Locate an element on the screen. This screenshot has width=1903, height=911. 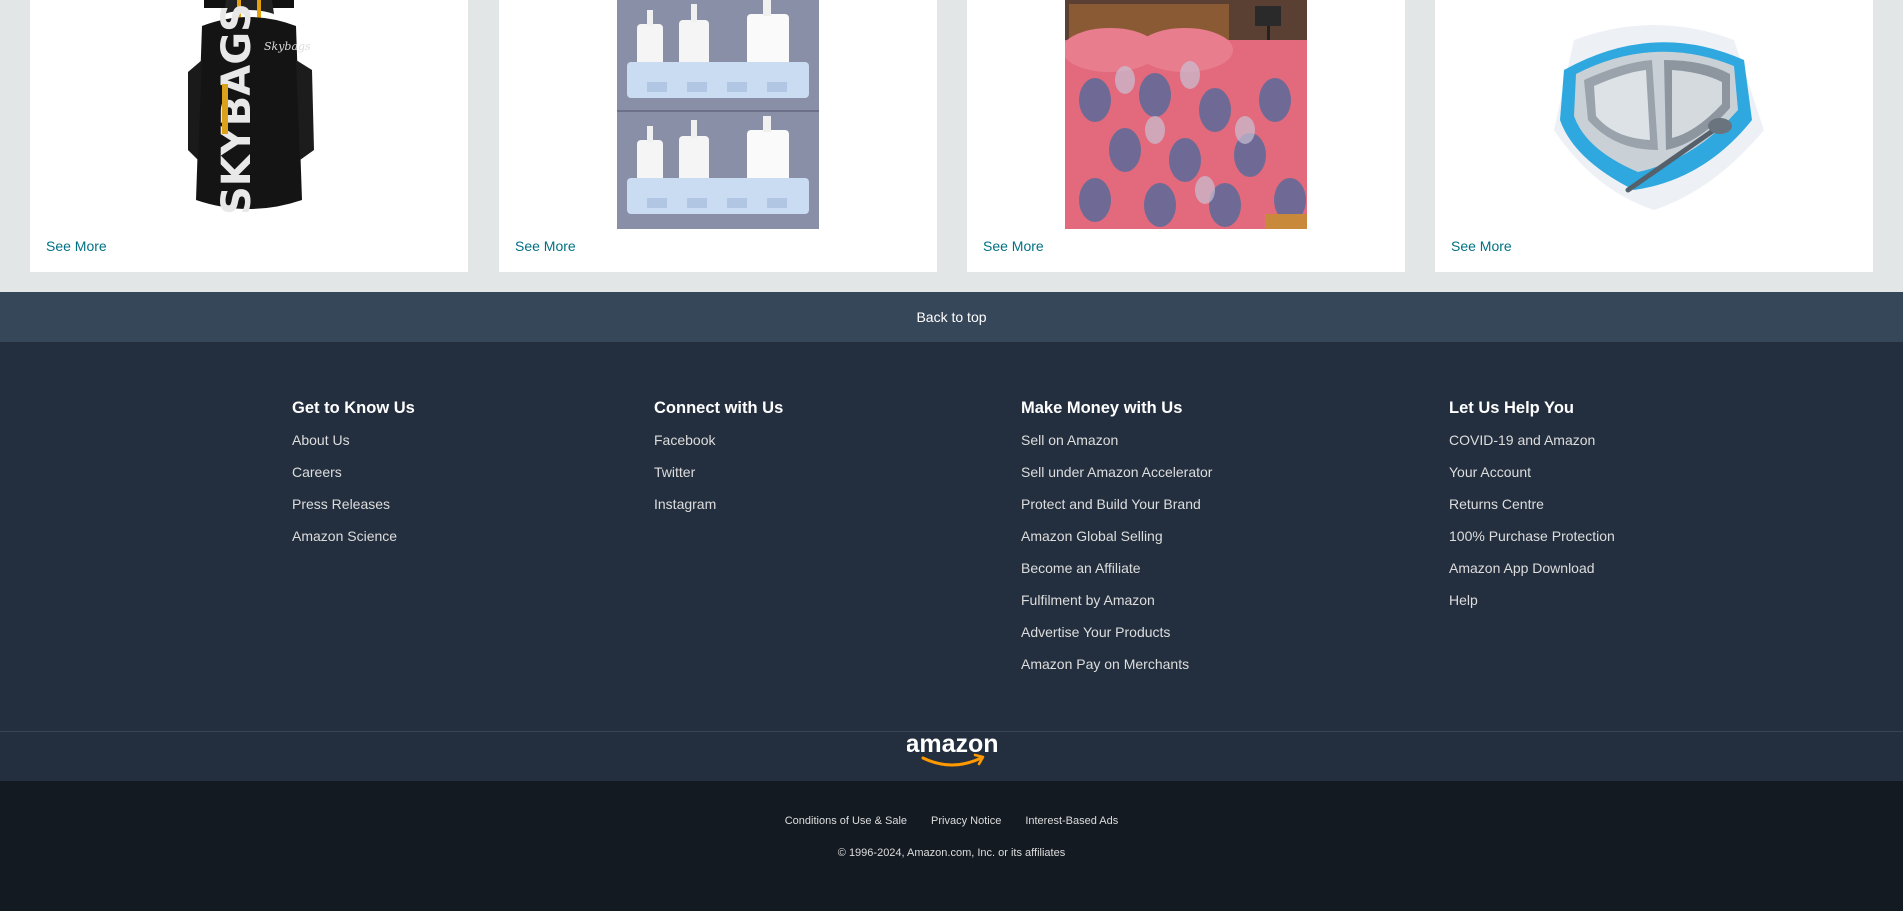
footer-logo-strip: amazon is located at coordinates (951, 756).